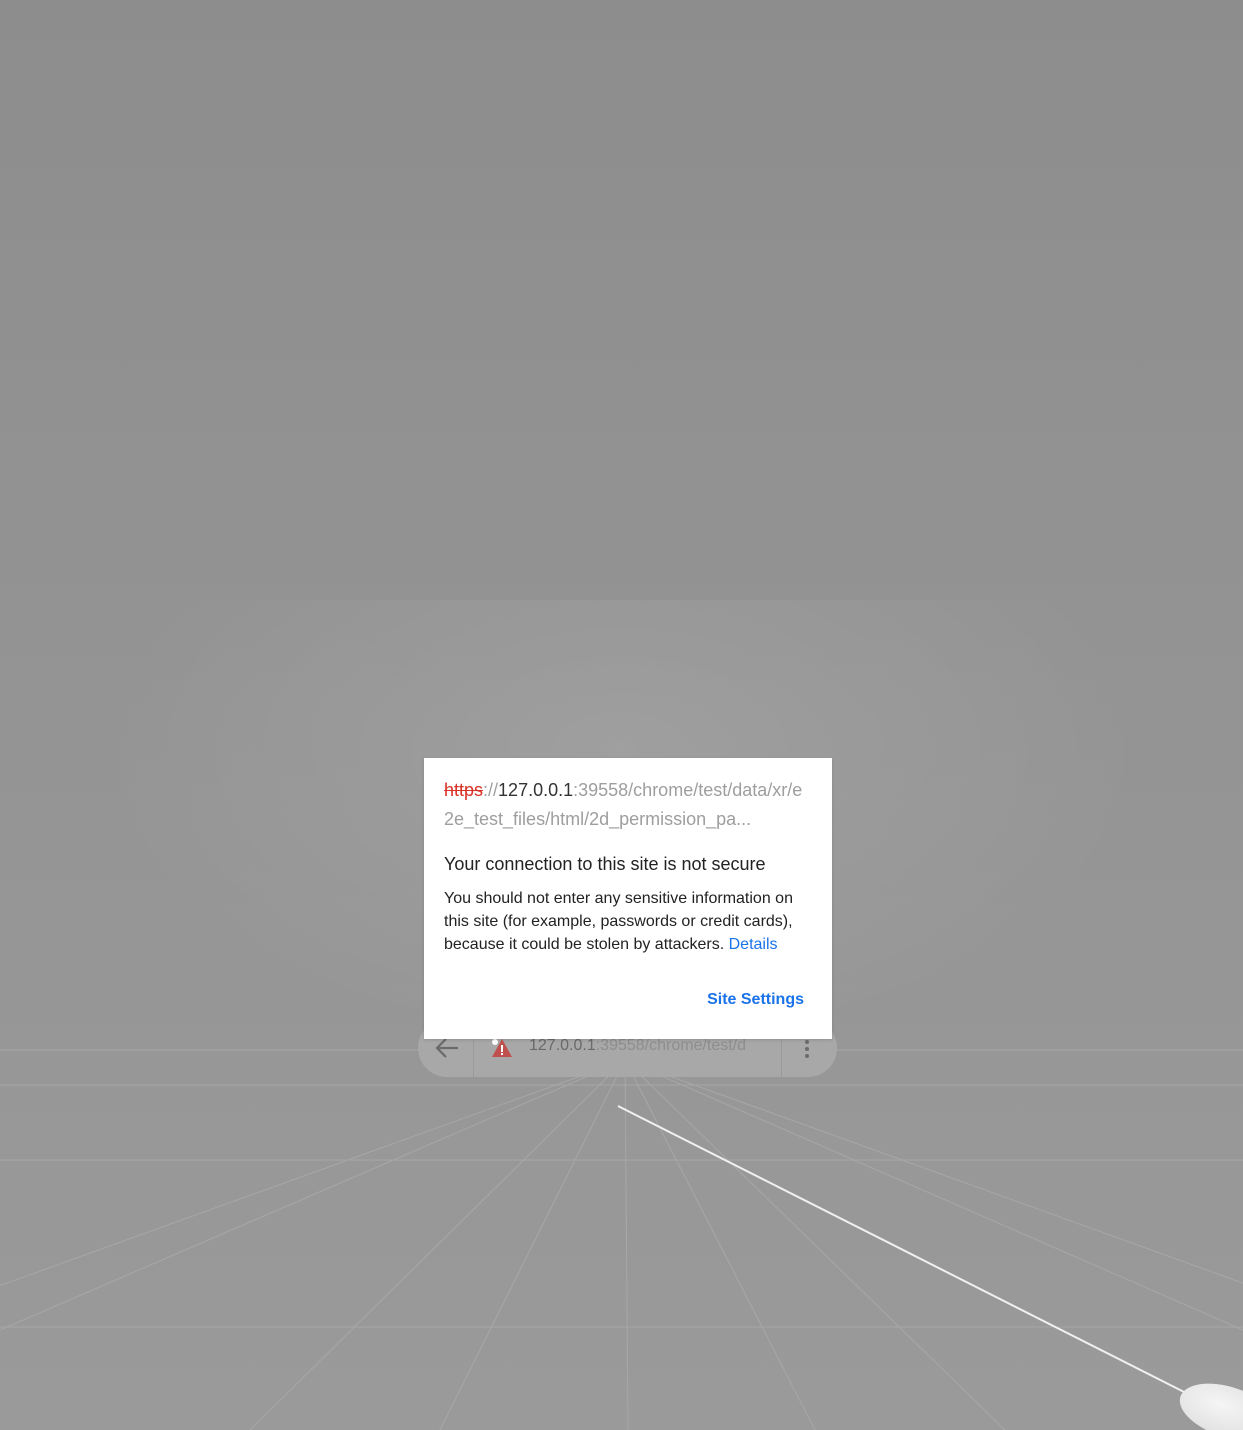 The image size is (1243, 1430). Describe the element at coordinates (502, 1048) in the screenshot. I see `warning-icon` at that location.